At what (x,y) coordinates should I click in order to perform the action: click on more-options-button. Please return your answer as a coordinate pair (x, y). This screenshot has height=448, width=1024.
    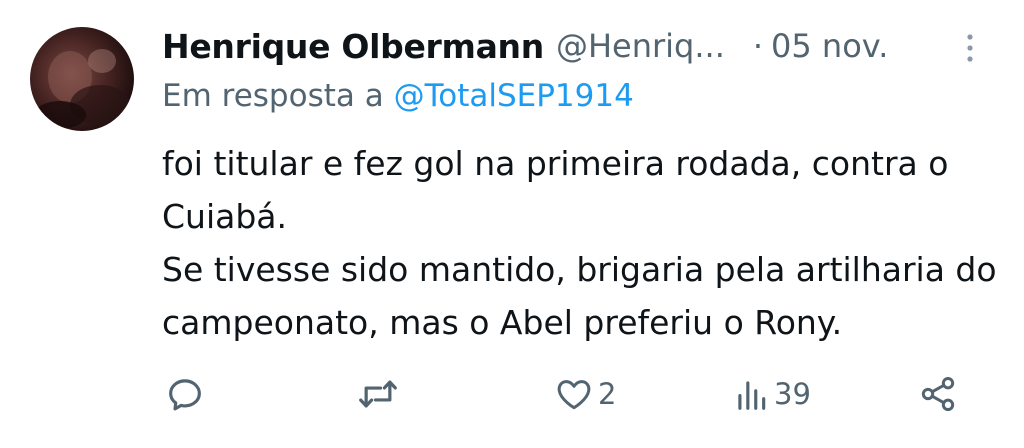
    Looking at the image, I should click on (970, 48).